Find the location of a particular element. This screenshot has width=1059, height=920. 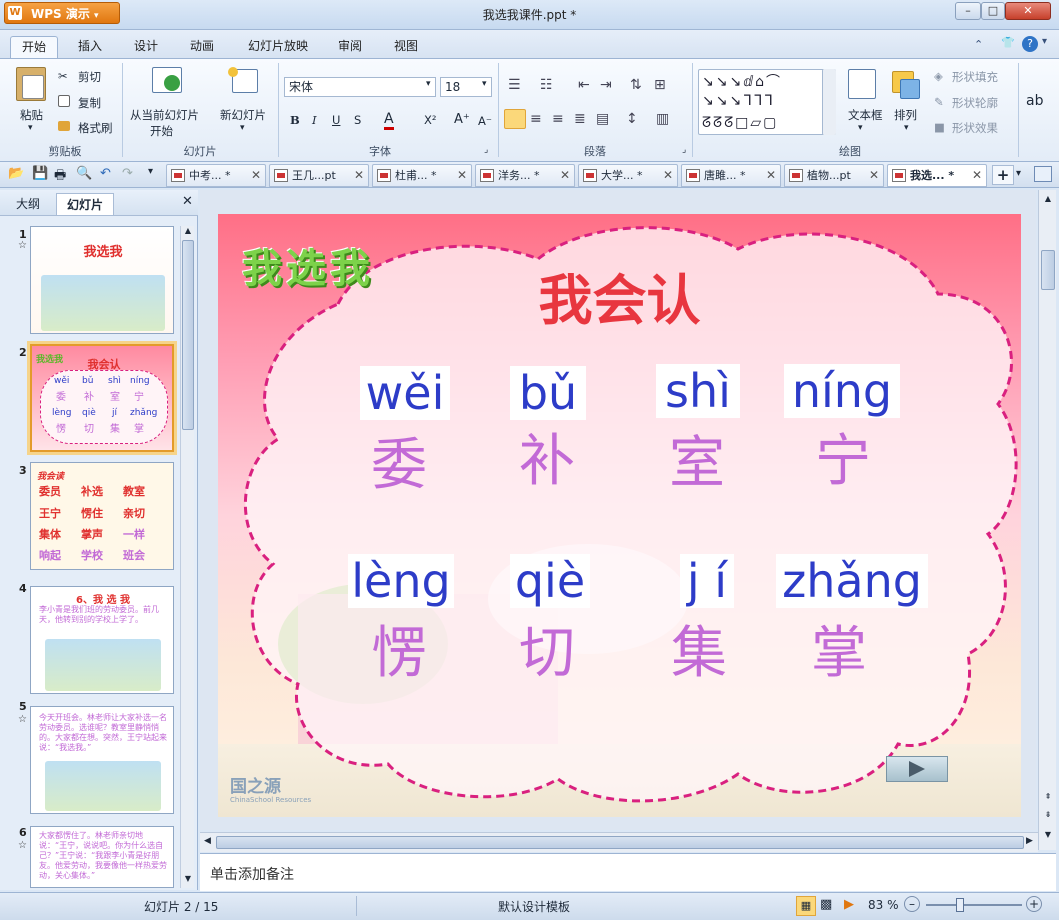

doc-tab: 杜甫... * ✕ is located at coordinates (422, 175).